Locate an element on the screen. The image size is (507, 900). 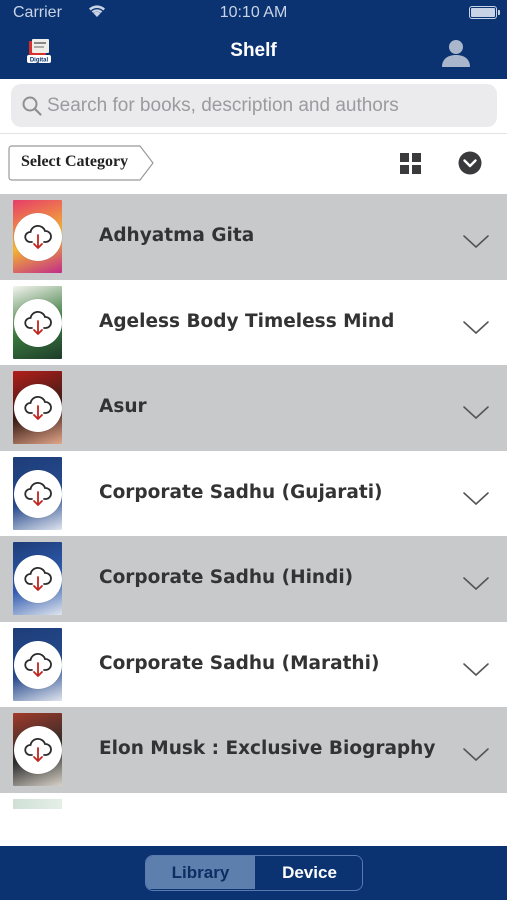
book-title: Ageless Body Timeless Mind is located at coordinates (247, 321).